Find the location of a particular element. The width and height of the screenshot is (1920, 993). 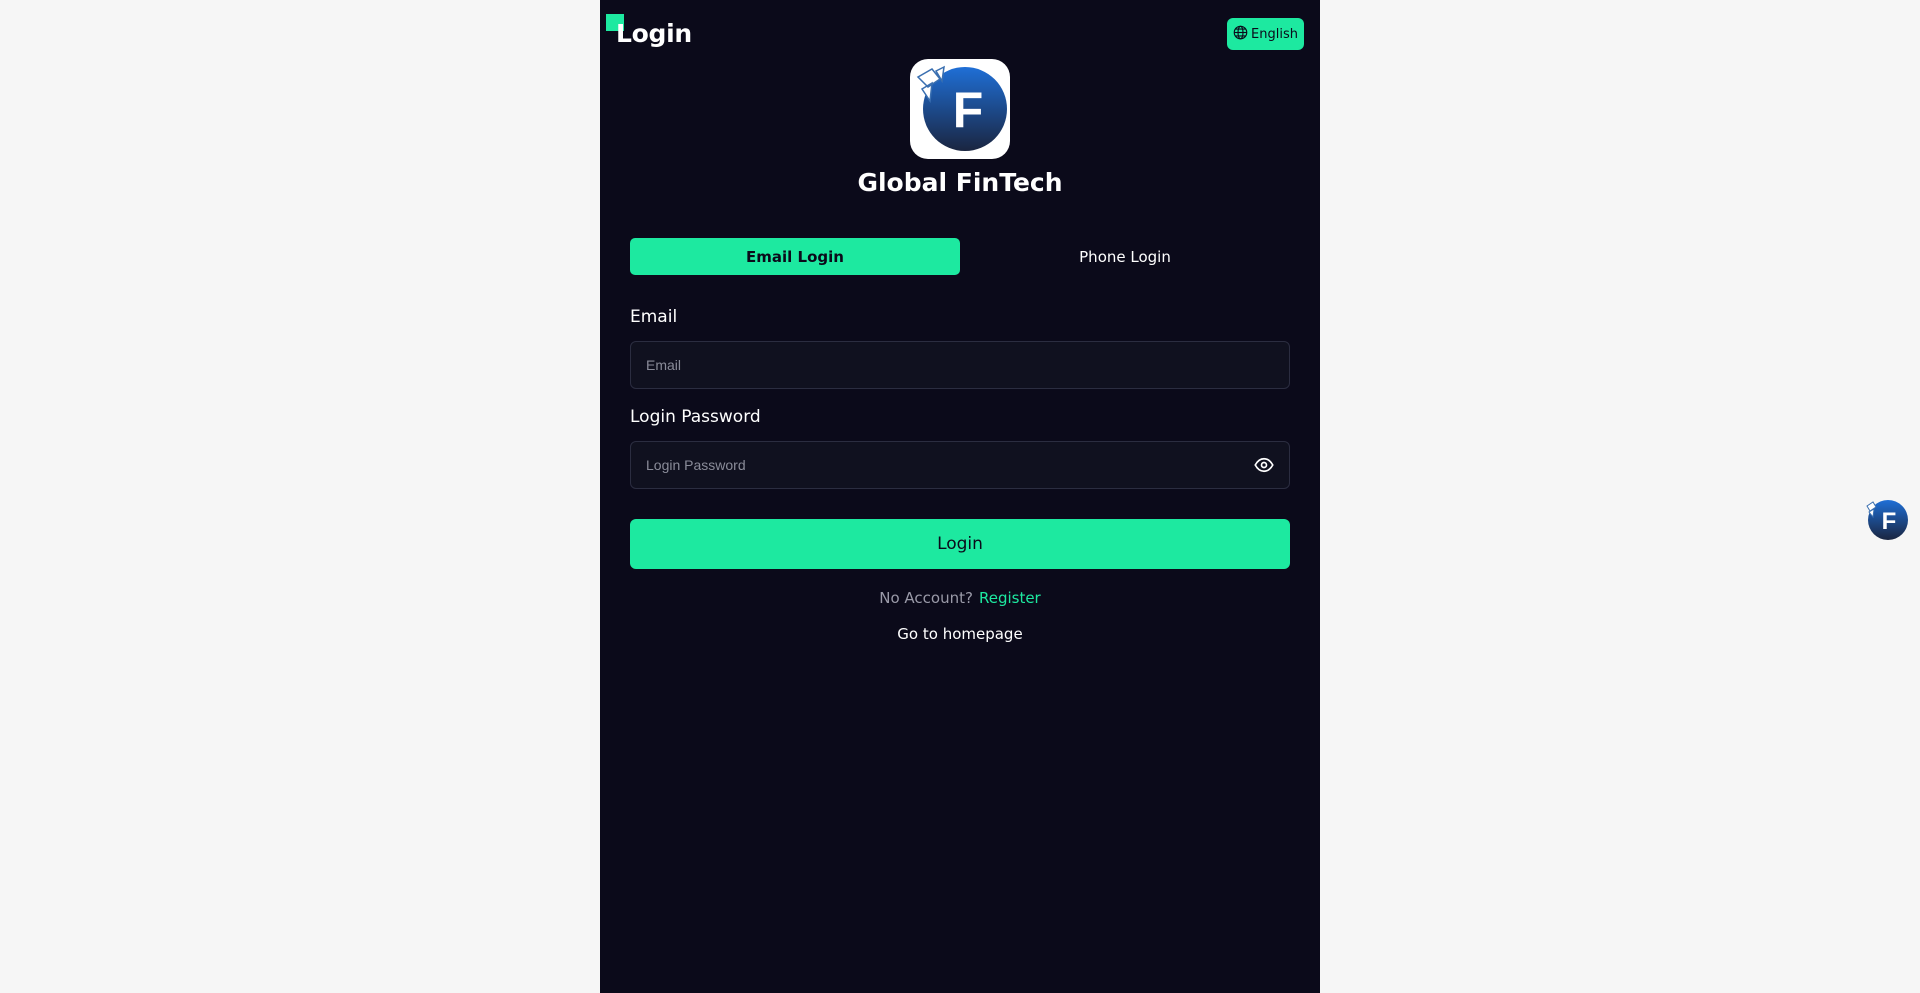

page-title: Login is located at coordinates (654, 33).